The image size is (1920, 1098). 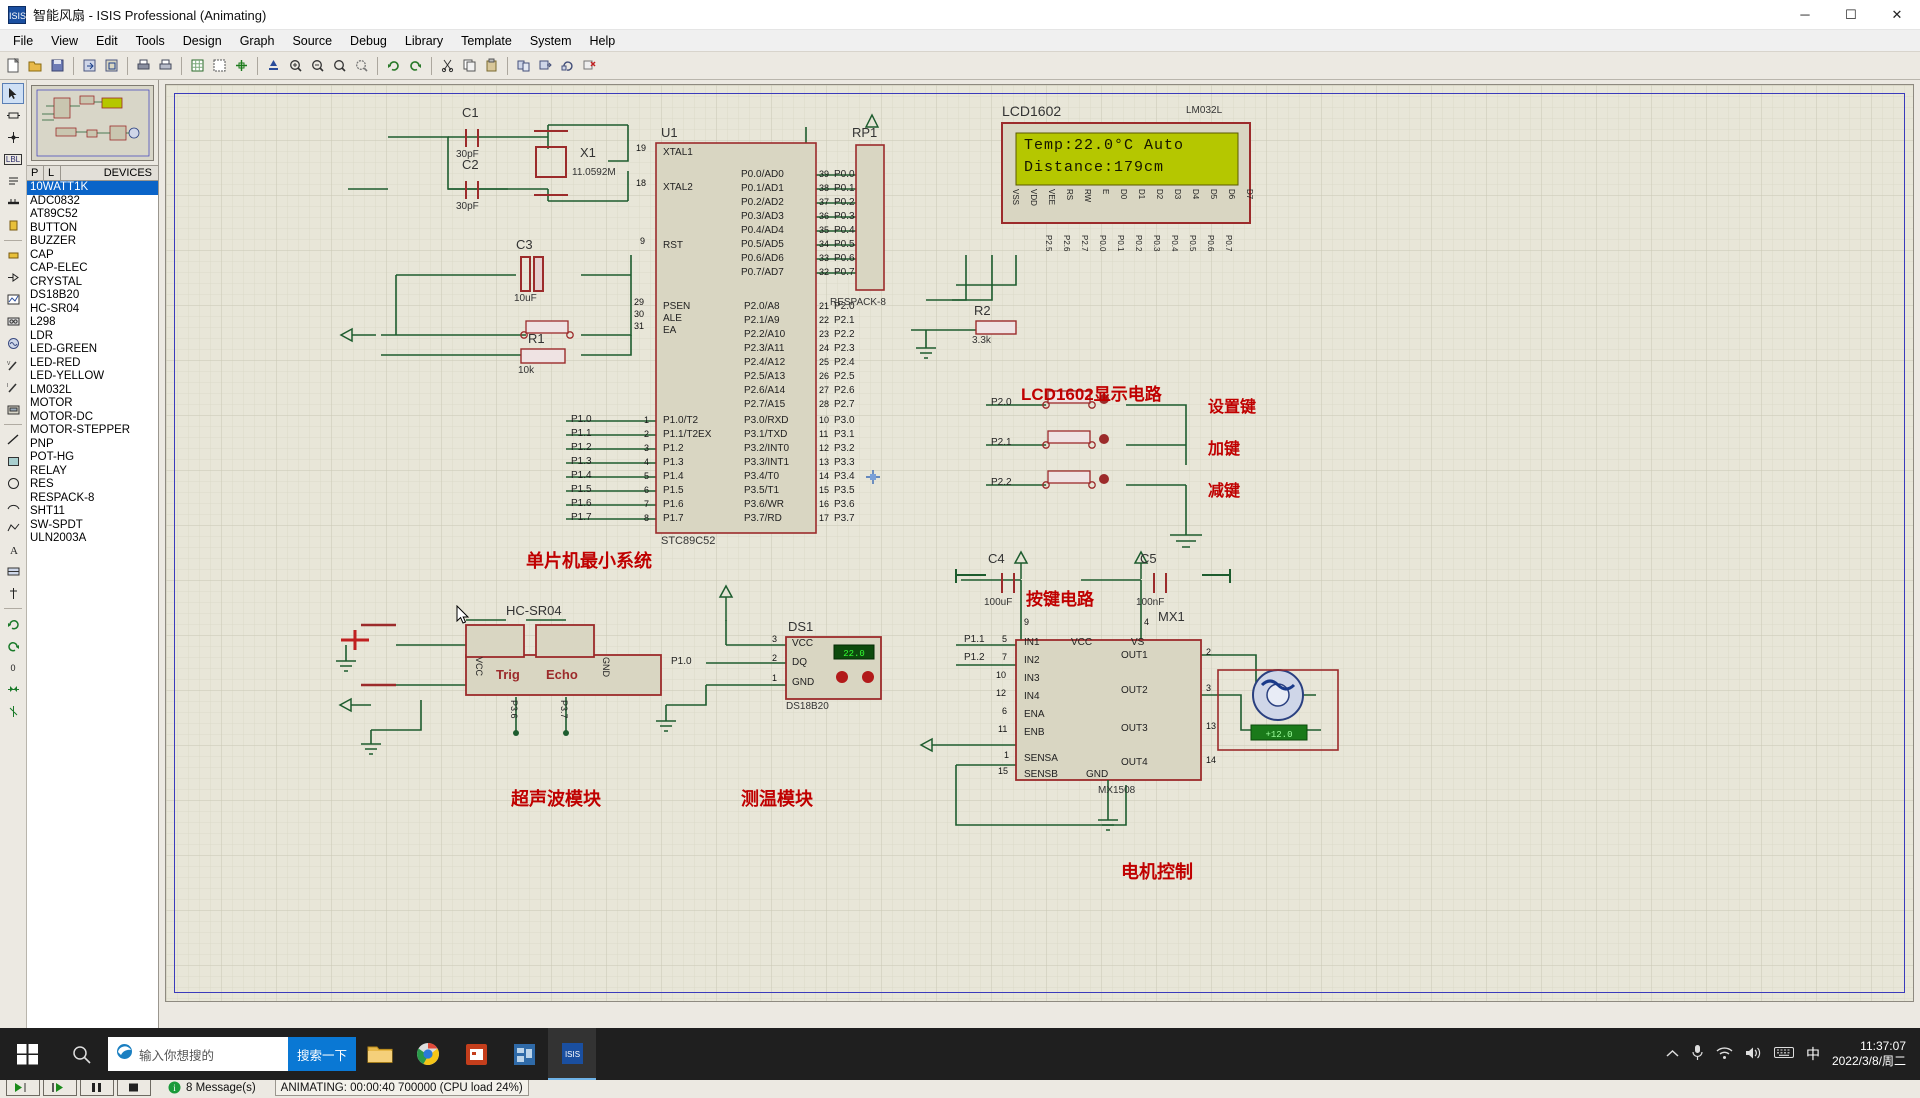 I want to click on menu-file: File, so click(x=23, y=41).